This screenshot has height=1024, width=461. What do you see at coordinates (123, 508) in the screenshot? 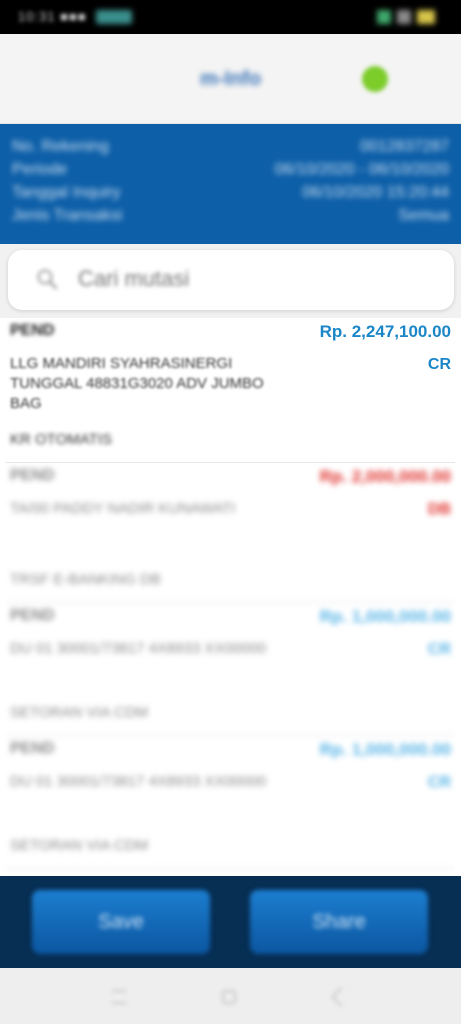
I see `transaction-description: TA/00 PADDY NADIR KUNAWATI` at bounding box center [123, 508].